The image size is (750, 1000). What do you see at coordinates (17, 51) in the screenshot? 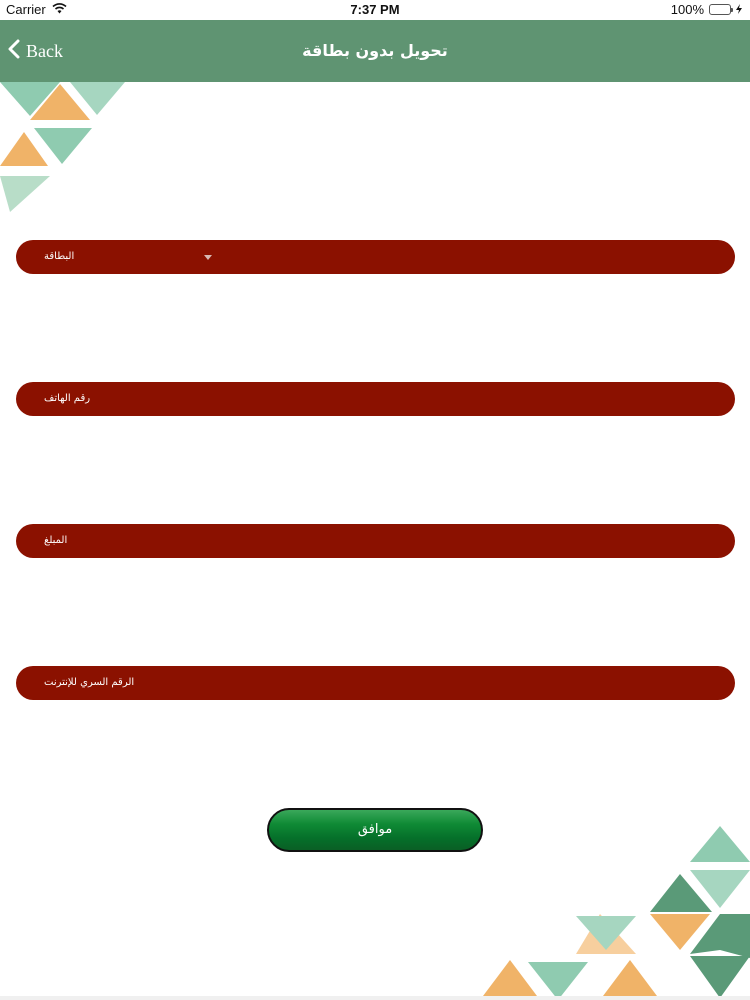
I see `chevron-left-icon` at bounding box center [17, 51].